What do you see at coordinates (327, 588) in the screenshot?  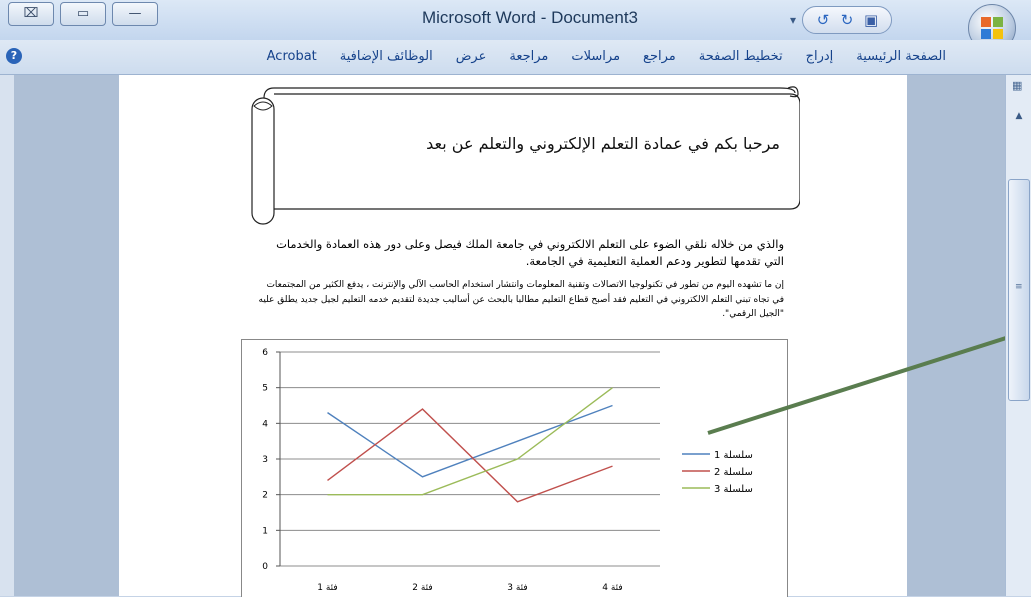 I see `x-tick-label: فئة 1` at bounding box center [327, 588].